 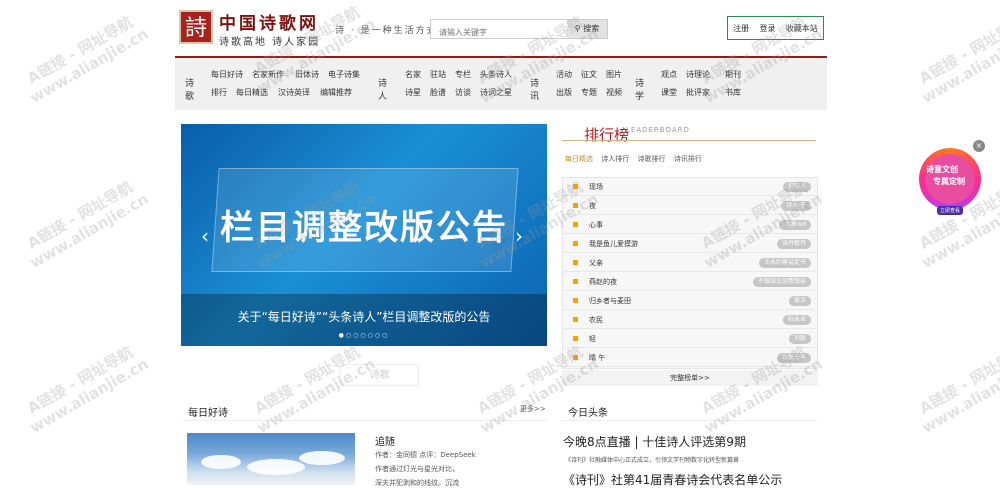 I want to click on list-item: 晴 午 寂秋无声, so click(x=690, y=358).